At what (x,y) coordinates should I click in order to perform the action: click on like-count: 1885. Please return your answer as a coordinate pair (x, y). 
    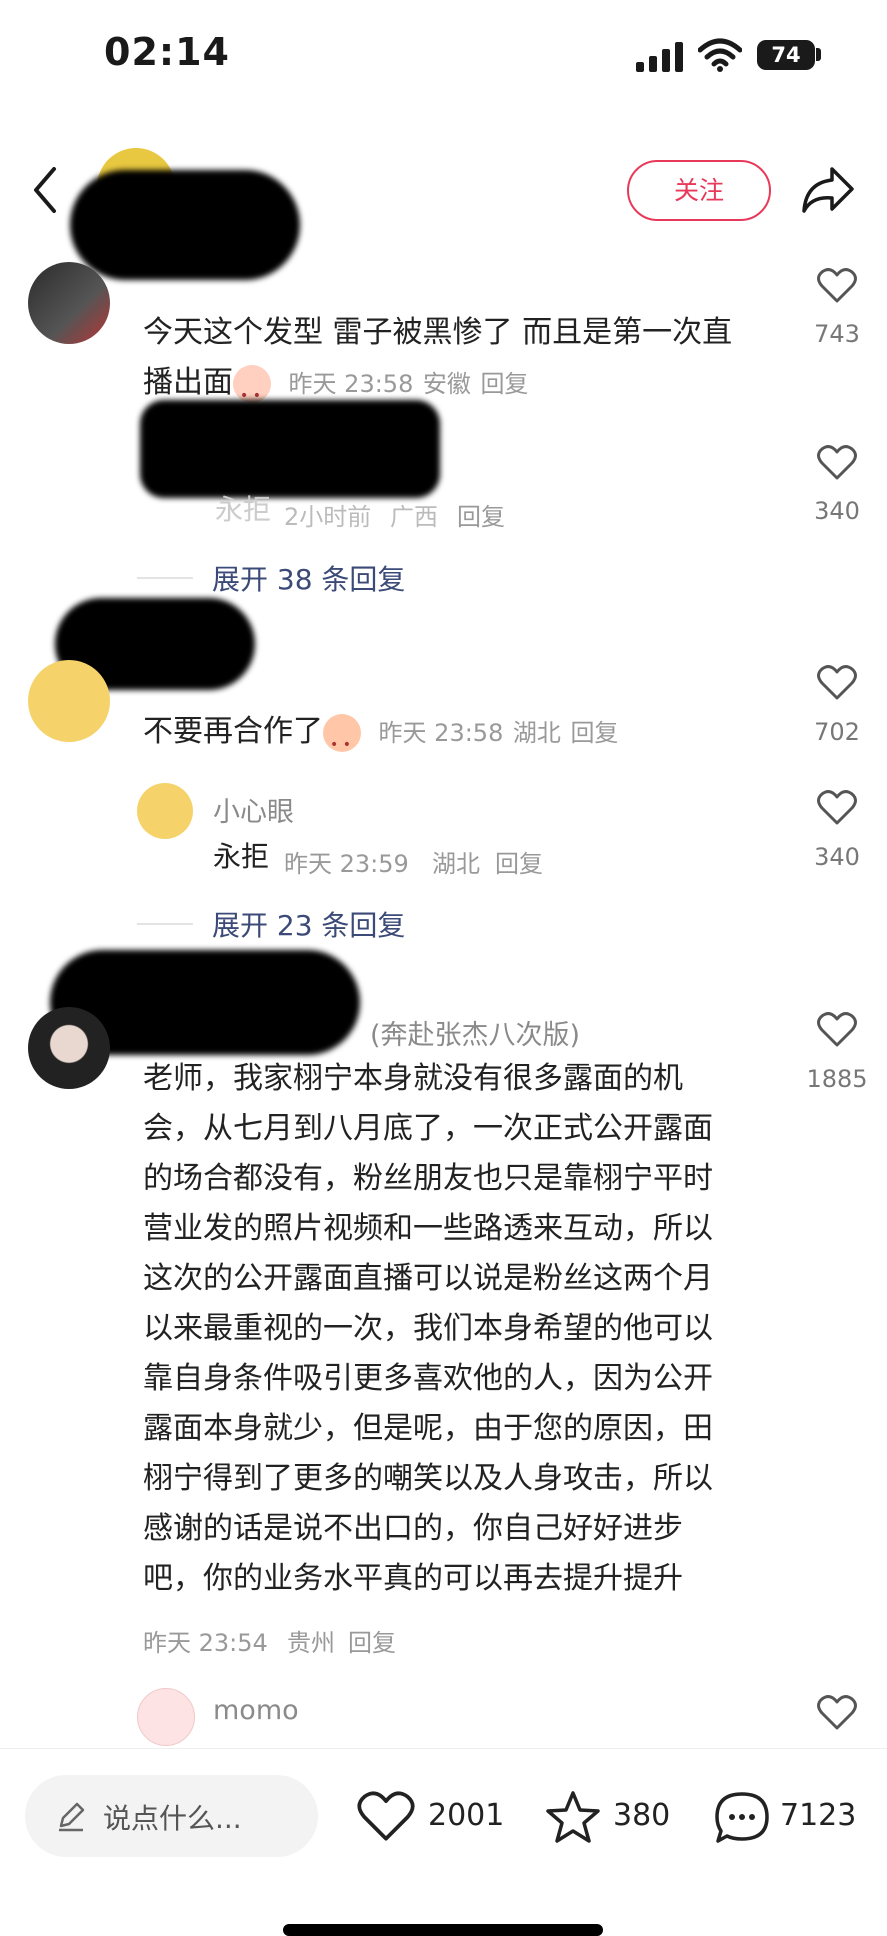
    Looking at the image, I should click on (837, 1079).